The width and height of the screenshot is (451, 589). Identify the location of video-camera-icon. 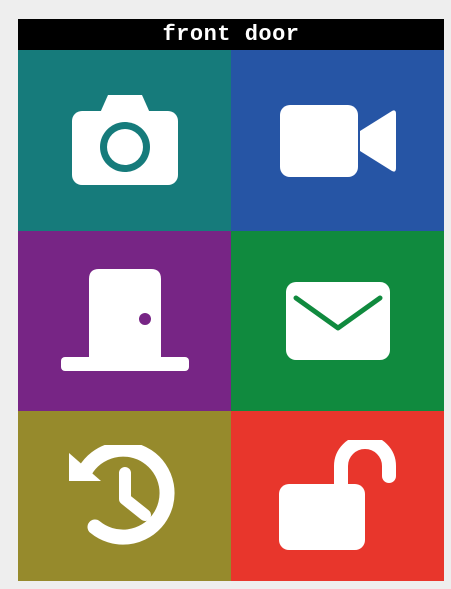
(337, 140).